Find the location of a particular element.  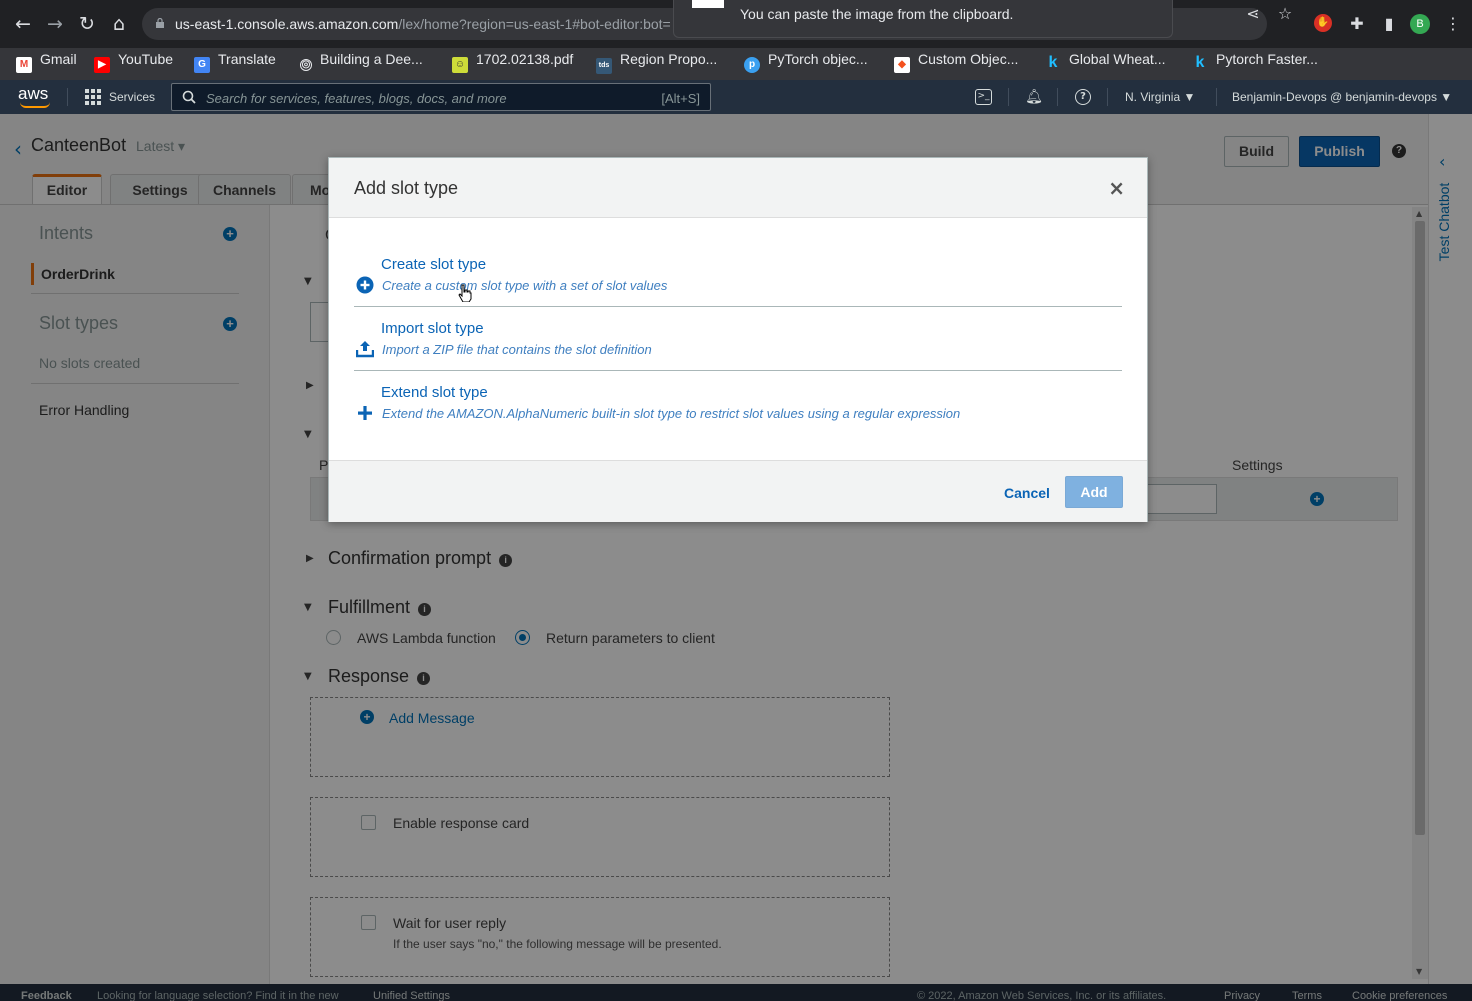

option-title: Import slot type is located at coordinates (432, 328).